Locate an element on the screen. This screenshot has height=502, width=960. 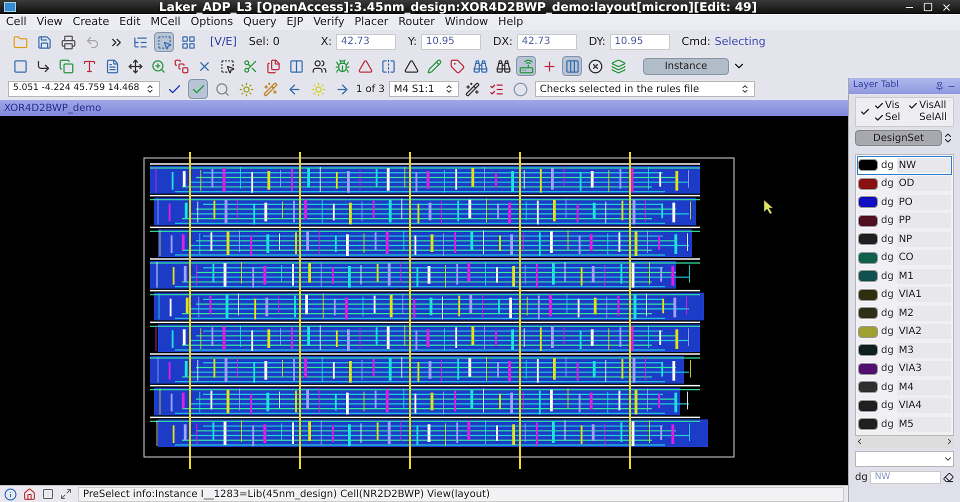
scroll-right-icon is located at coordinates (949, 441).